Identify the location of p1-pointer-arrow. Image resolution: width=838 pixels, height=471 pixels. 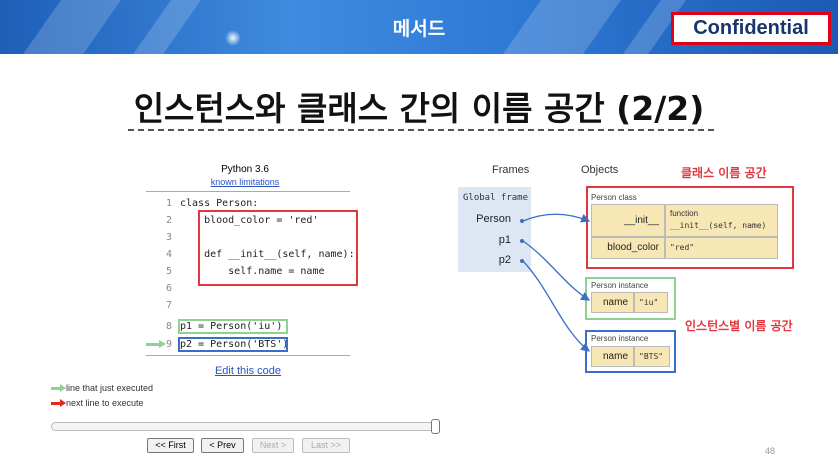
(556, 270).